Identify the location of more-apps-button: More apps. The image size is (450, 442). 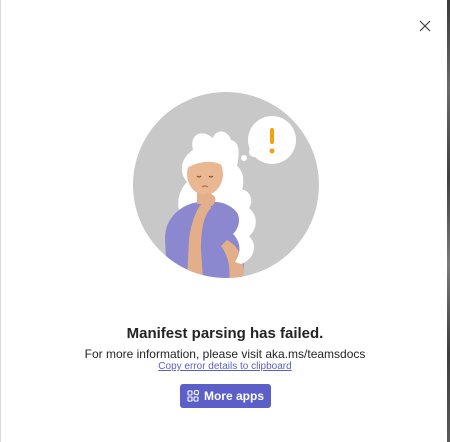
(225, 396).